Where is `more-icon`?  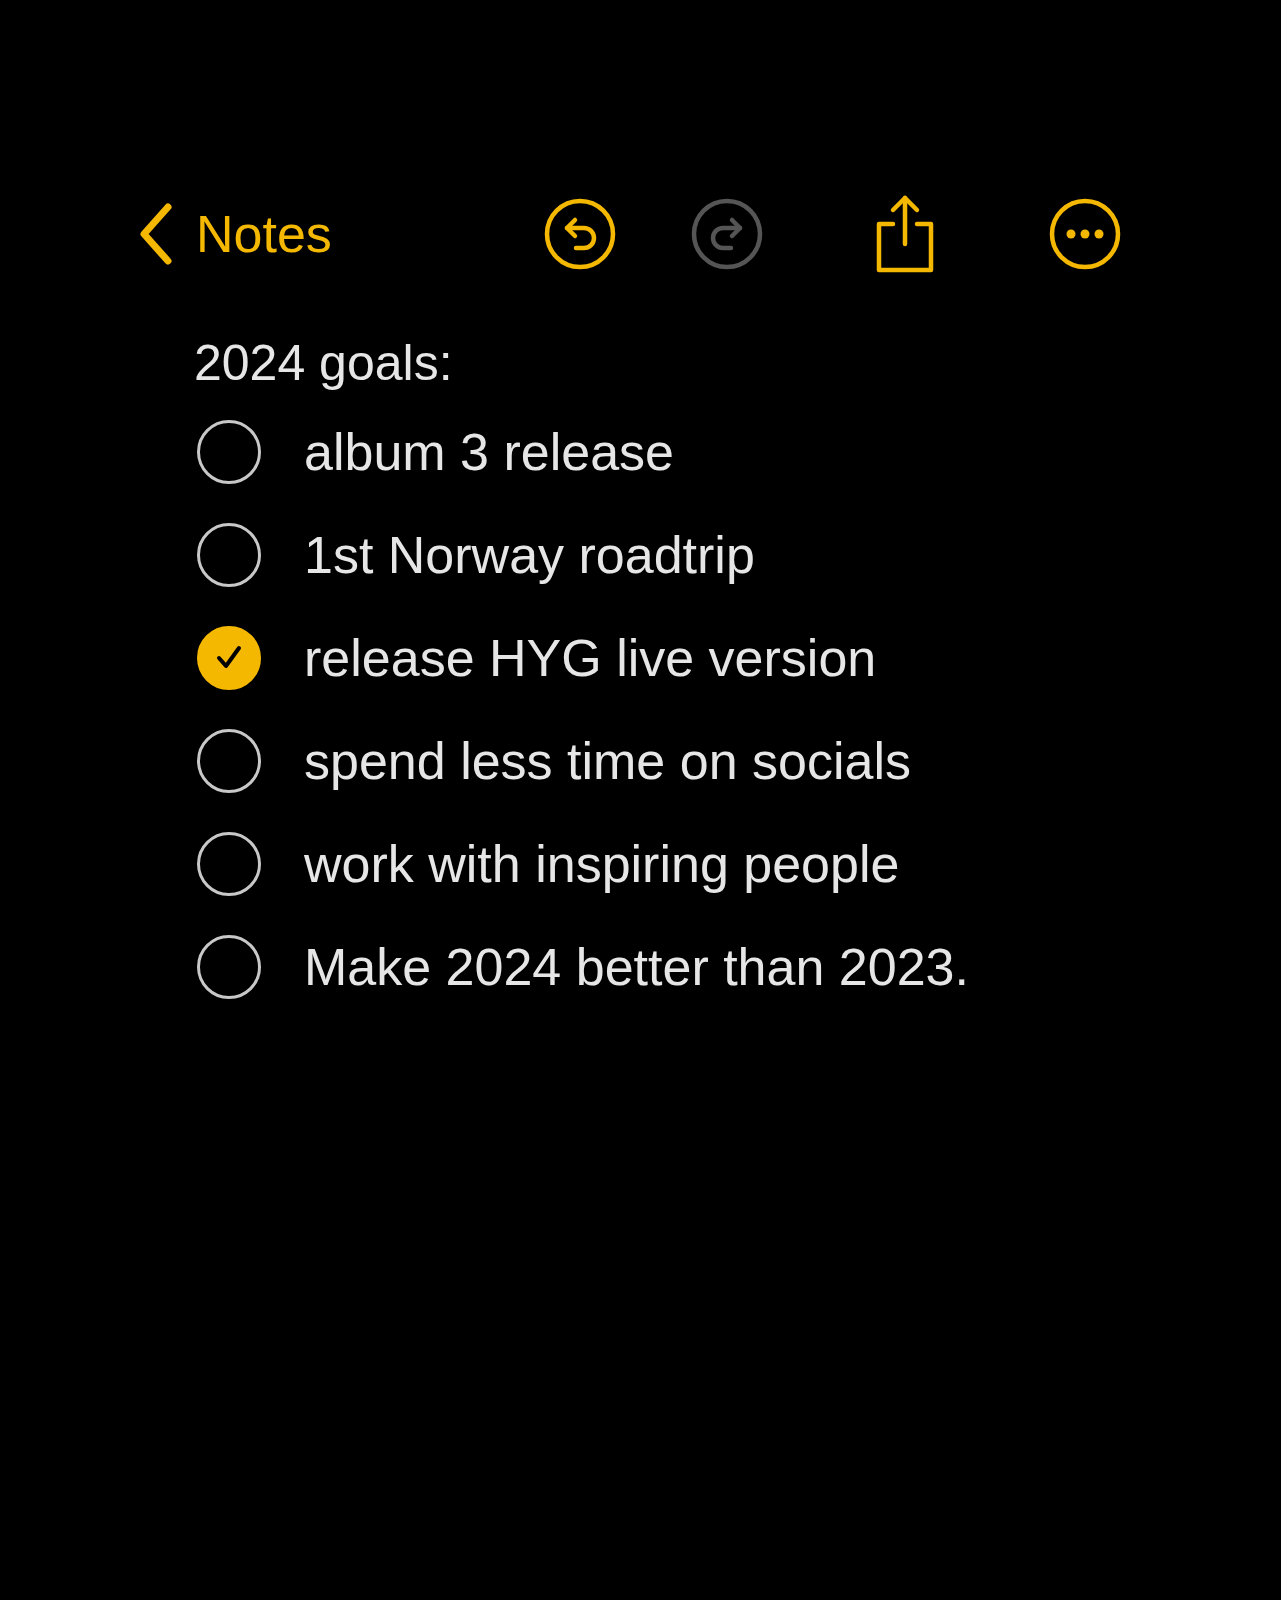
more-icon is located at coordinates (1084, 234).